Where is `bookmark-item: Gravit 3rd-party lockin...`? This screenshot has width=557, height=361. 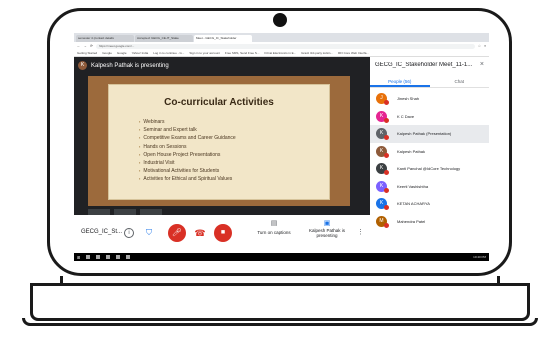 bookmark-item: Gravit 3rd-party lockin... is located at coordinates (317, 53).